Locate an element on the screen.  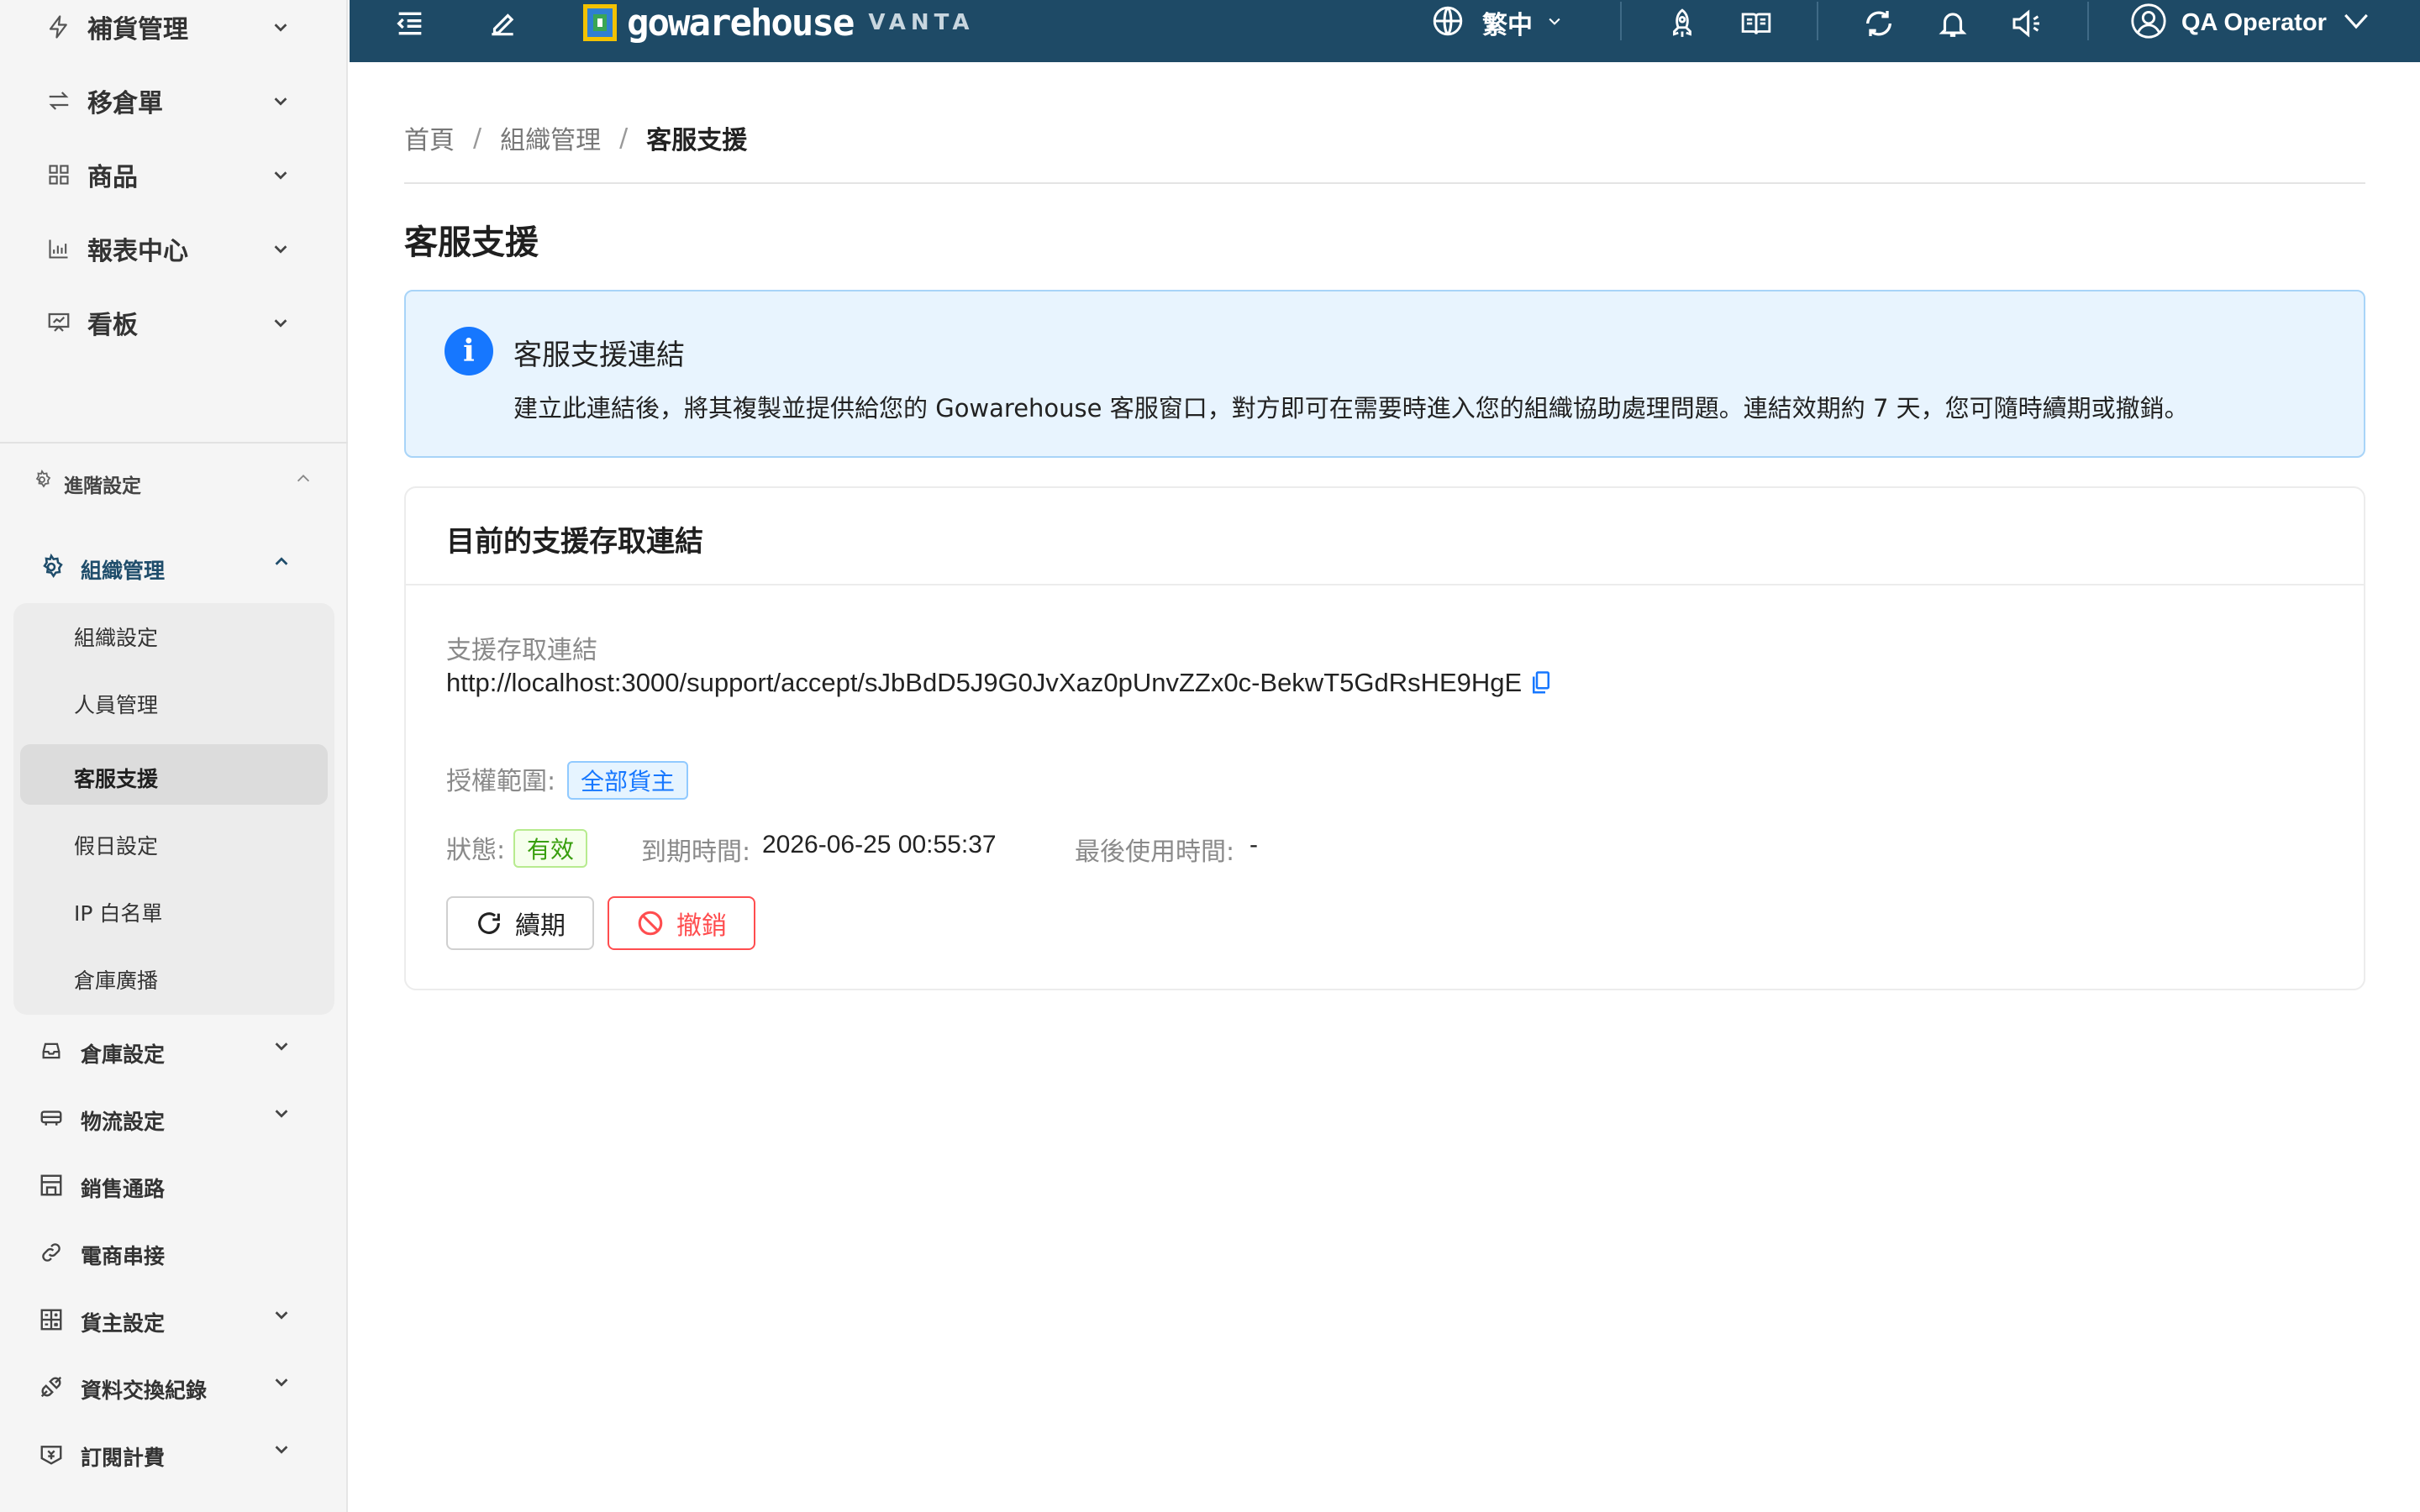
shop-icon is located at coordinates (52, 1185).